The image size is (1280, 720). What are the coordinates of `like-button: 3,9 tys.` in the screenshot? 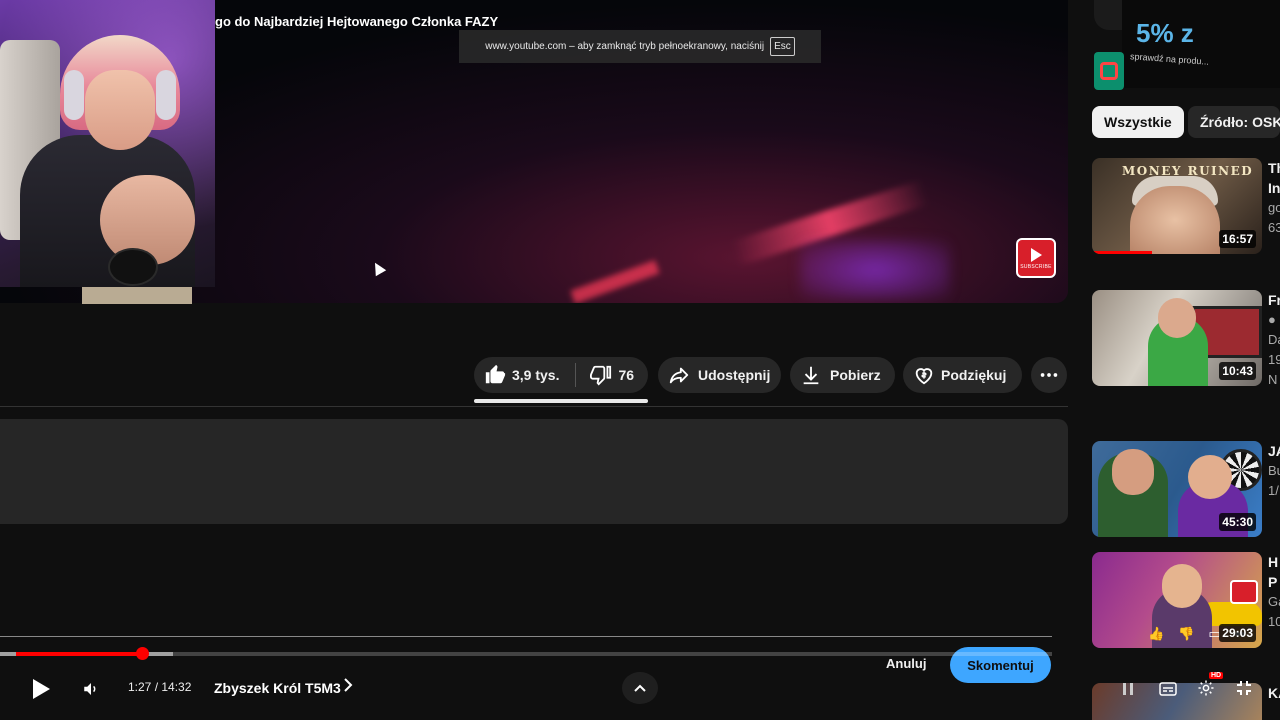 It's located at (521, 375).